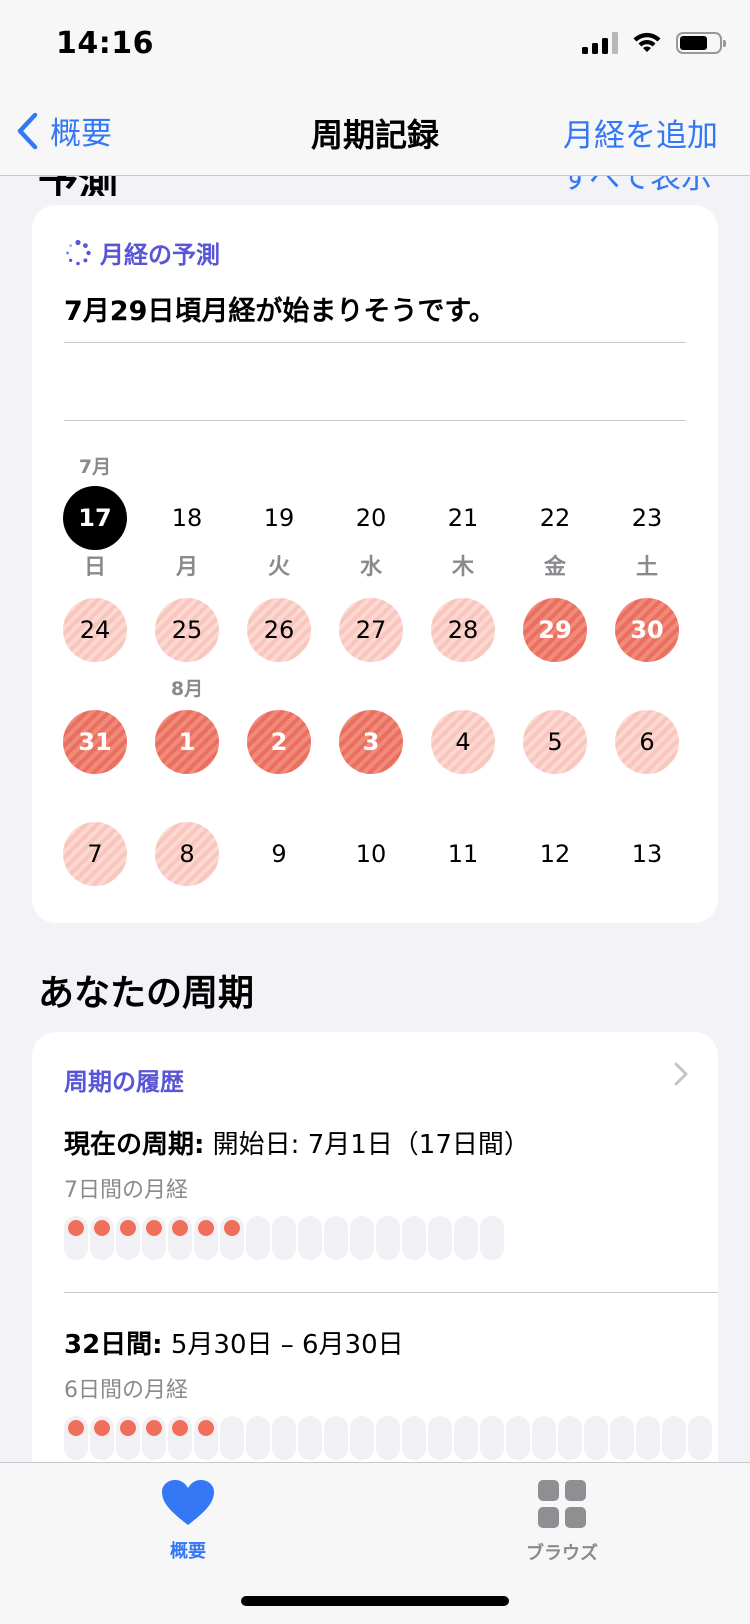  I want to click on navigation-bar: 概要 周期記録 月経を追加, so click(375, 136).